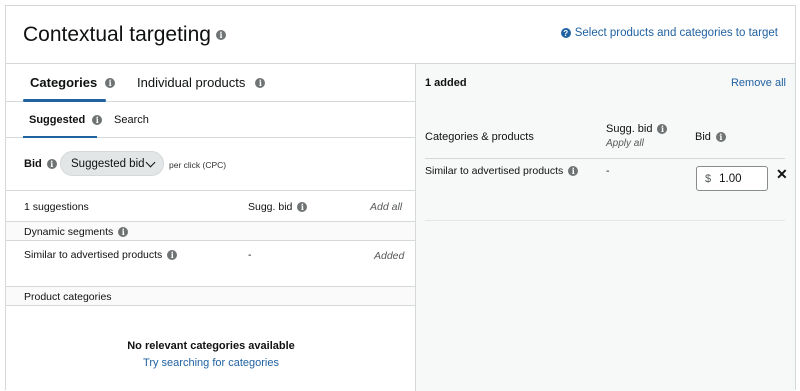 The height and width of the screenshot is (391, 800). I want to click on category-subtabs: Suggested i Search, so click(210, 120).